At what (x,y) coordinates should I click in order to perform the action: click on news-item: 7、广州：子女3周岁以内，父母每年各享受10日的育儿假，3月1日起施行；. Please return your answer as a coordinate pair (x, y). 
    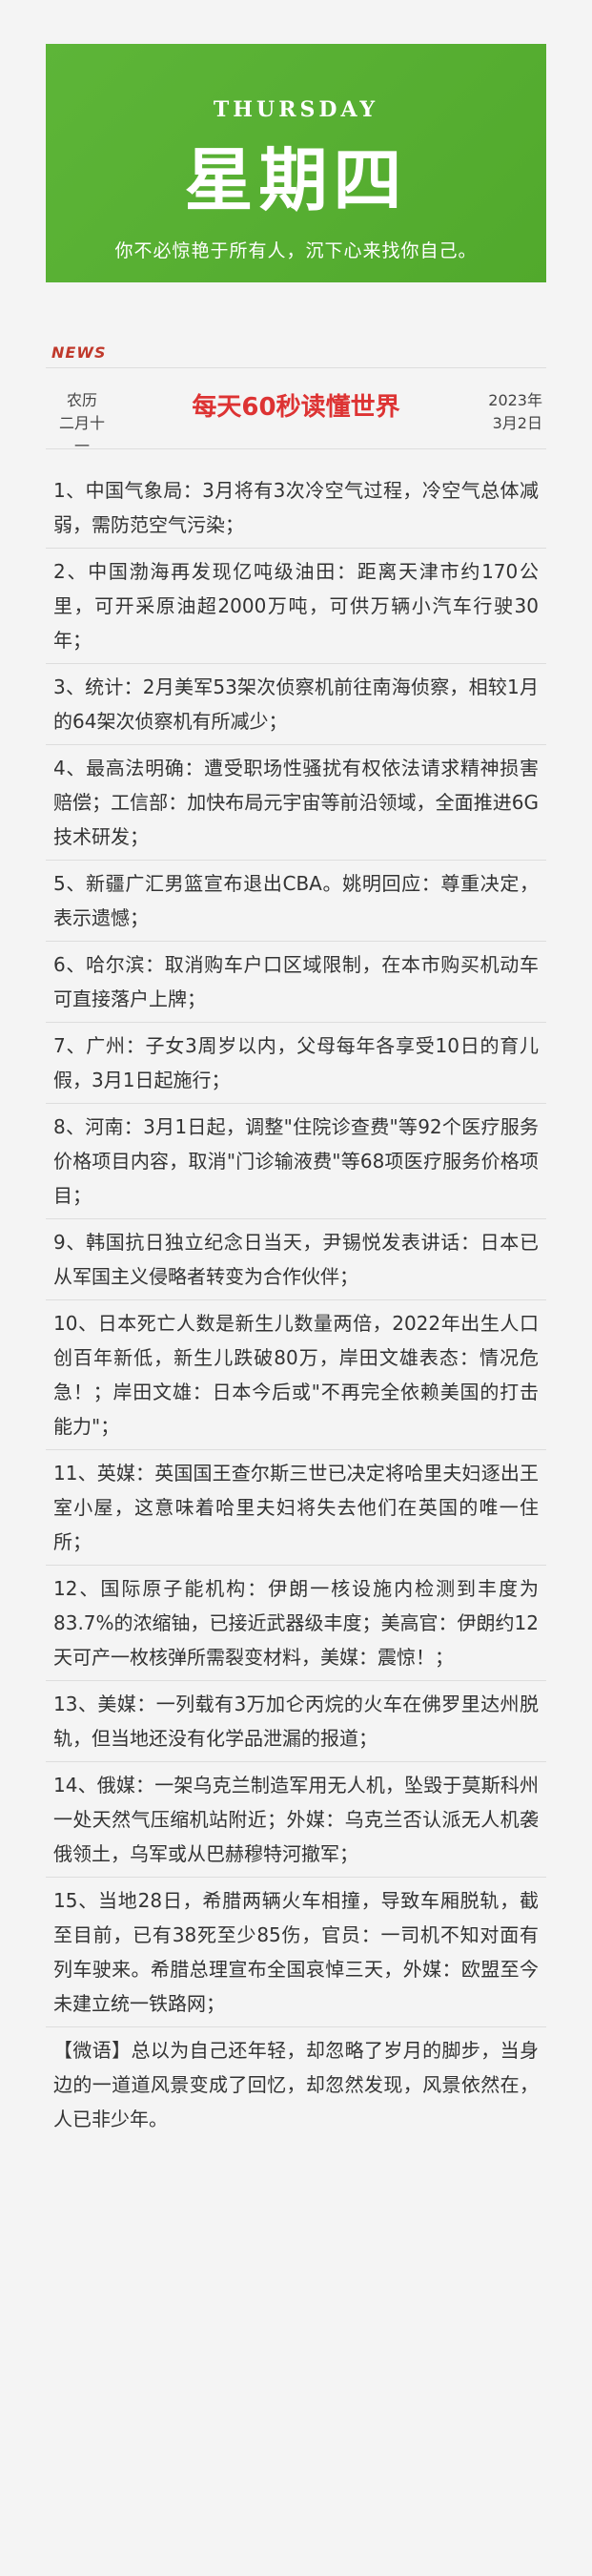
    Looking at the image, I should click on (296, 1063).